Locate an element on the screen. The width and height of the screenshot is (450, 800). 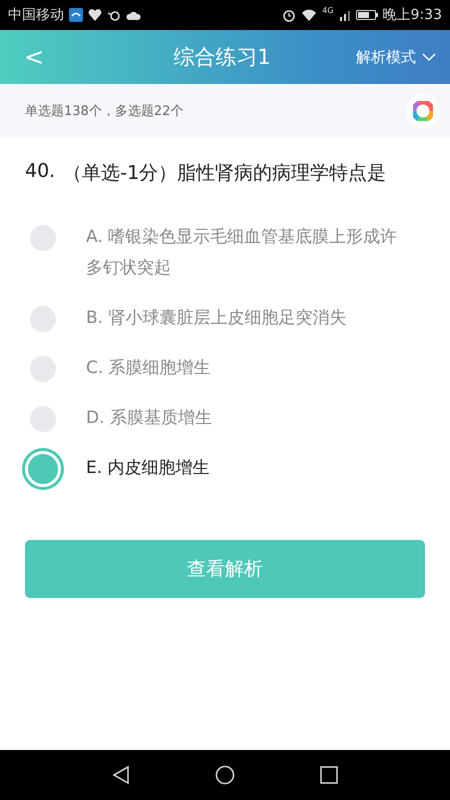
app-notification-icon is located at coordinates (76, 15).